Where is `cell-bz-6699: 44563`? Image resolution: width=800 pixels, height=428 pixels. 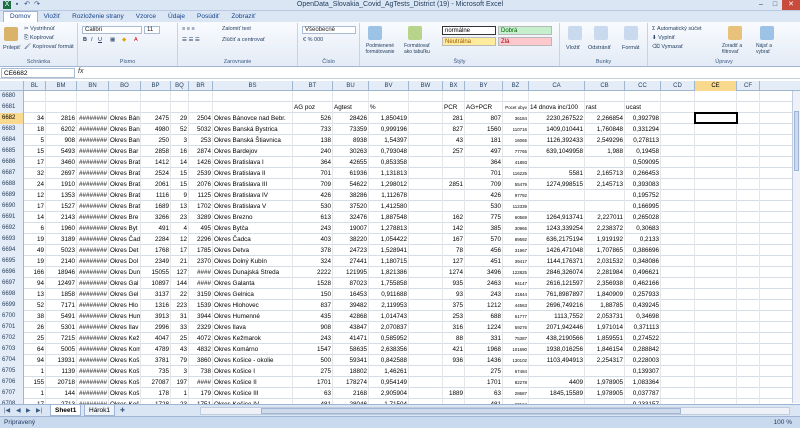
cell-bz-6699: 44563 is located at coordinates (516, 305).